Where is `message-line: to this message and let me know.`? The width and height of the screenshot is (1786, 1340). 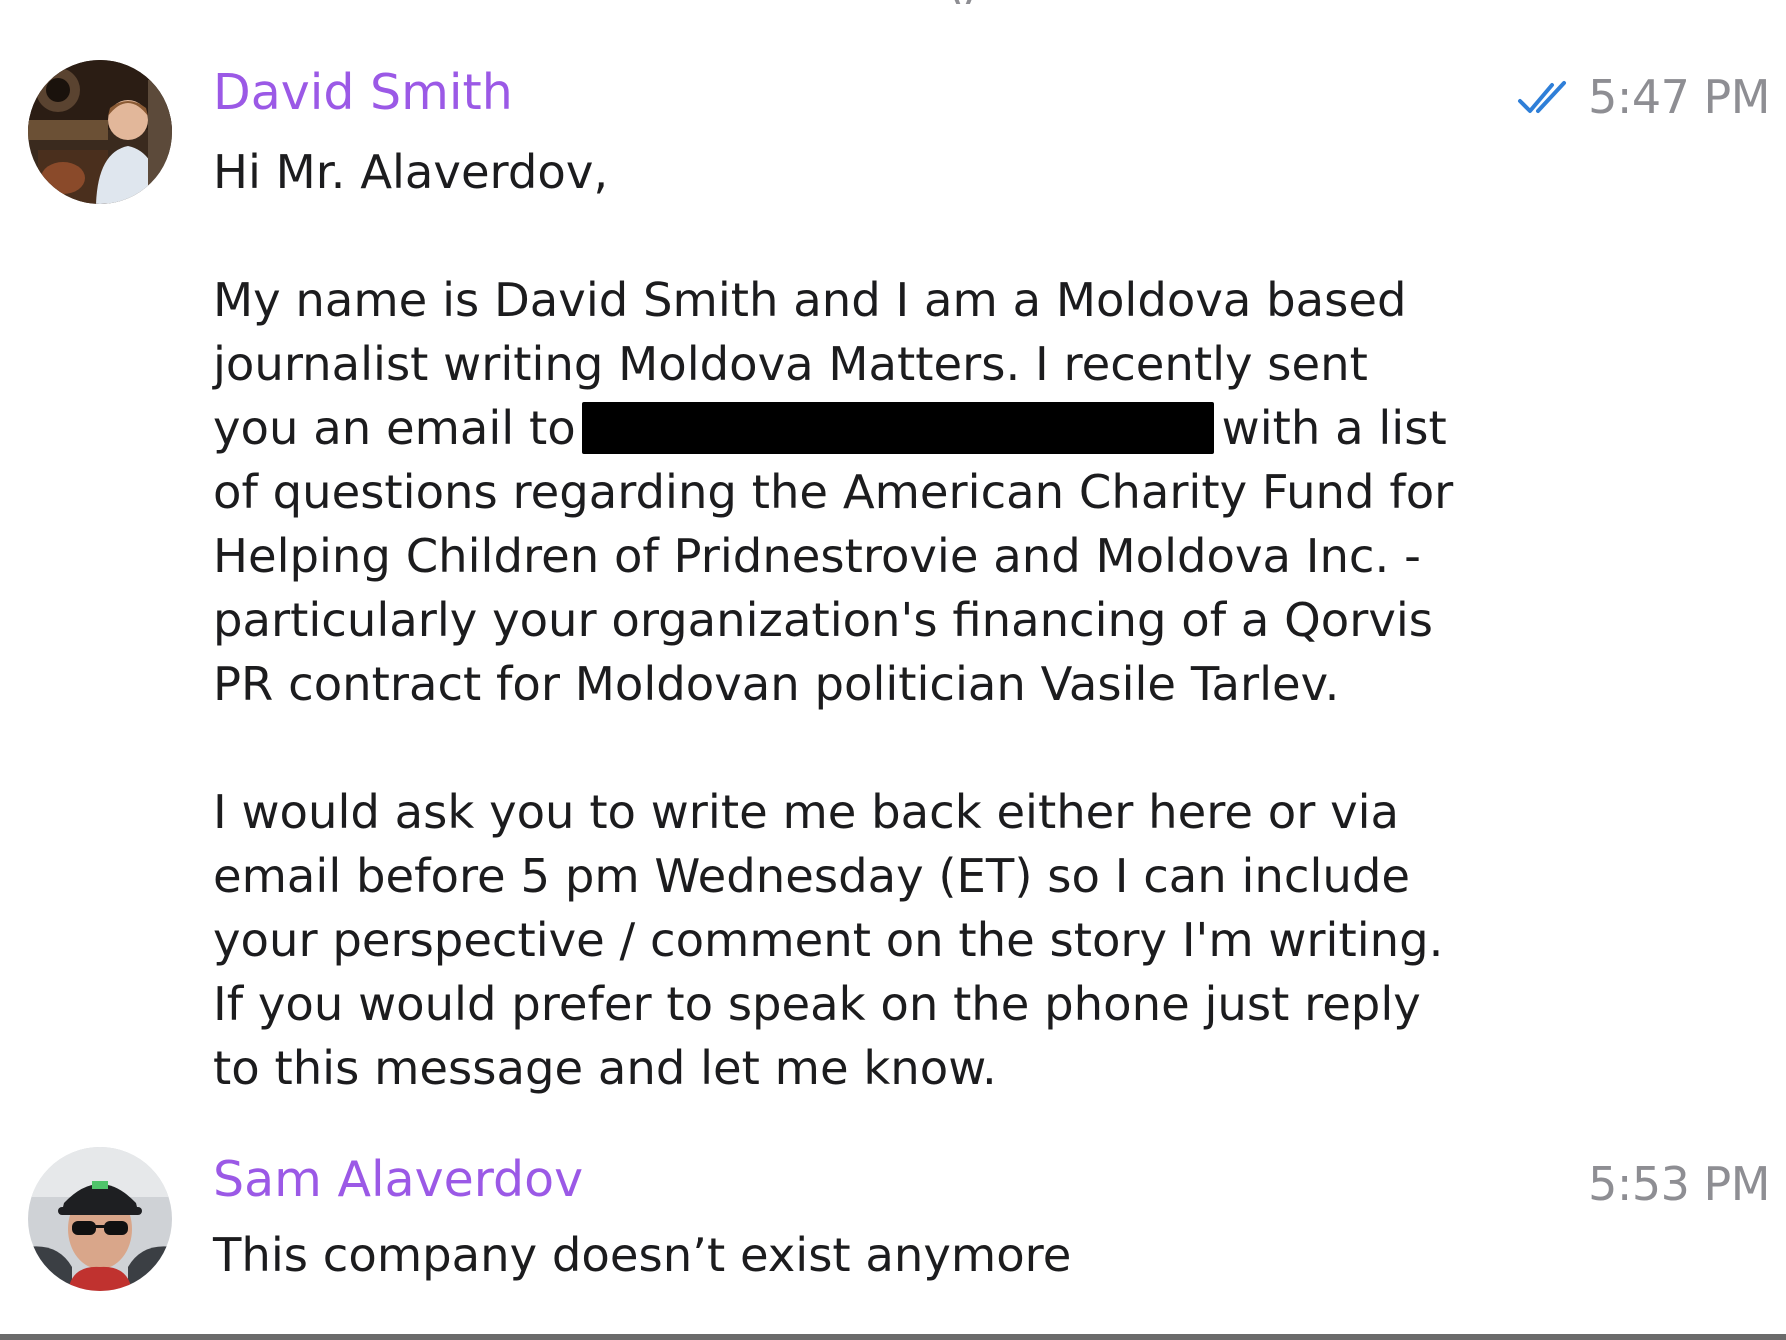 message-line: to this message and let me know. is located at coordinates (605, 1068).